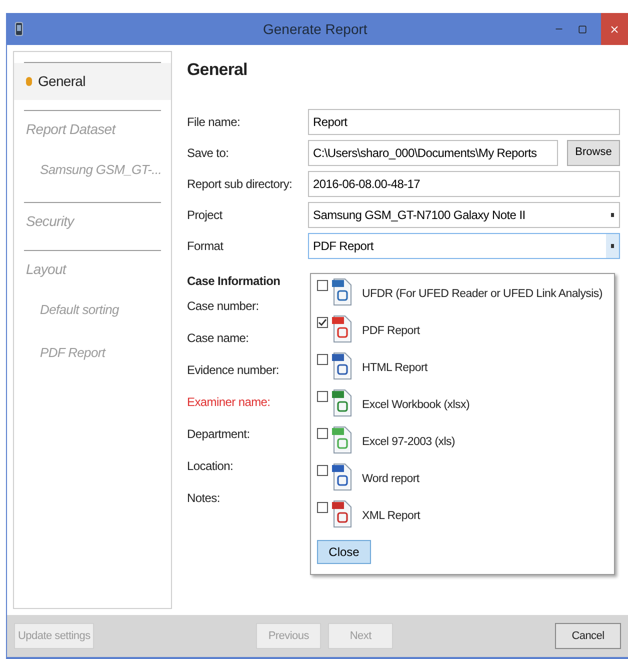 Image resolution: width=628 pixels, height=659 pixels. Describe the element at coordinates (233, 281) in the screenshot. I see `subsection-heading: Case Information` at that location.